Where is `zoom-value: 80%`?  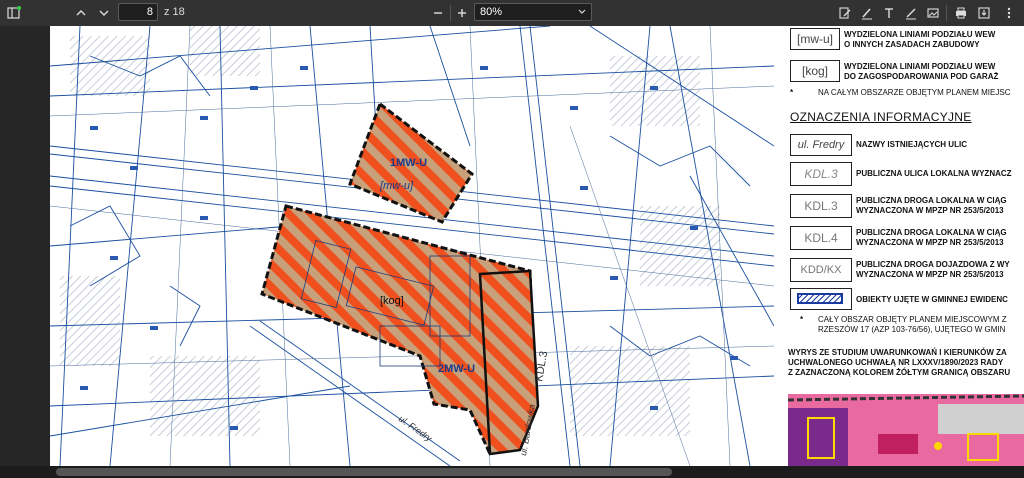
zoom-value: 80% is located at coordinates (491, 12).